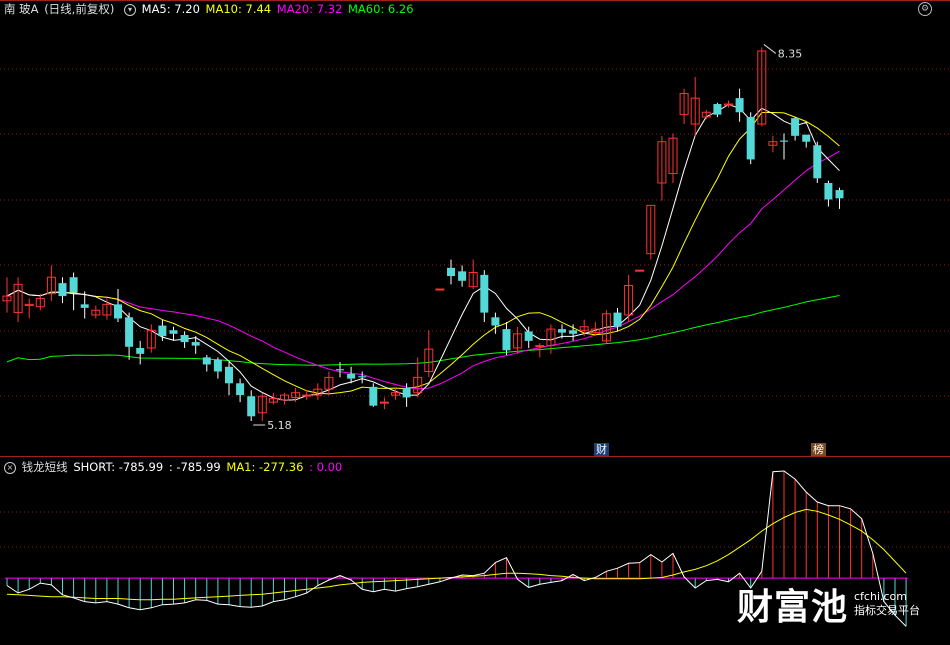 This screenshot has width=950, height=645. Describe the element at coordinates (170, 9) in the screenshot. I see `ma5-label: MA5: 7.20` at that location.